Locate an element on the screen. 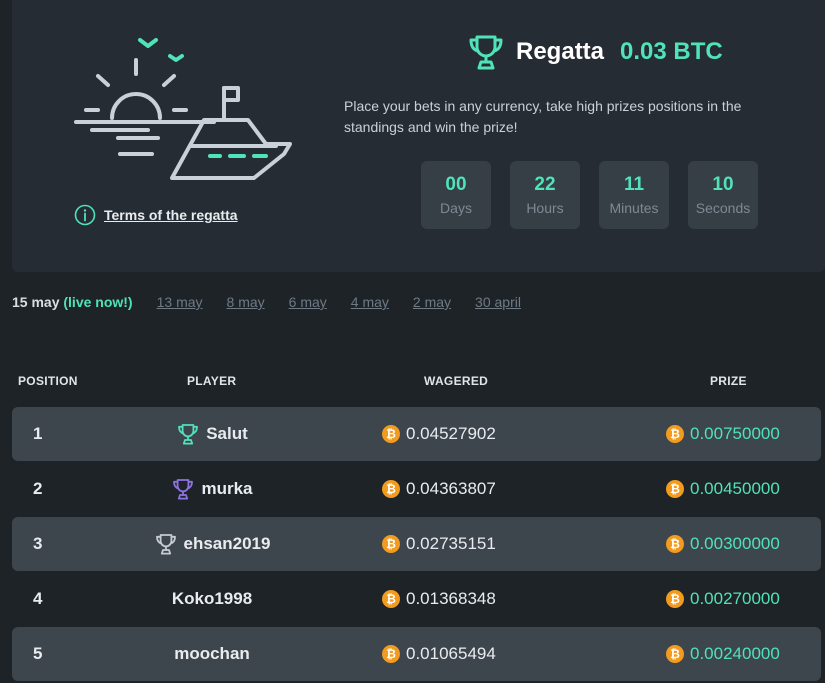 The image size is (825, 683). wagered-value: 0.01065494 is located at coordinates (451, 653).